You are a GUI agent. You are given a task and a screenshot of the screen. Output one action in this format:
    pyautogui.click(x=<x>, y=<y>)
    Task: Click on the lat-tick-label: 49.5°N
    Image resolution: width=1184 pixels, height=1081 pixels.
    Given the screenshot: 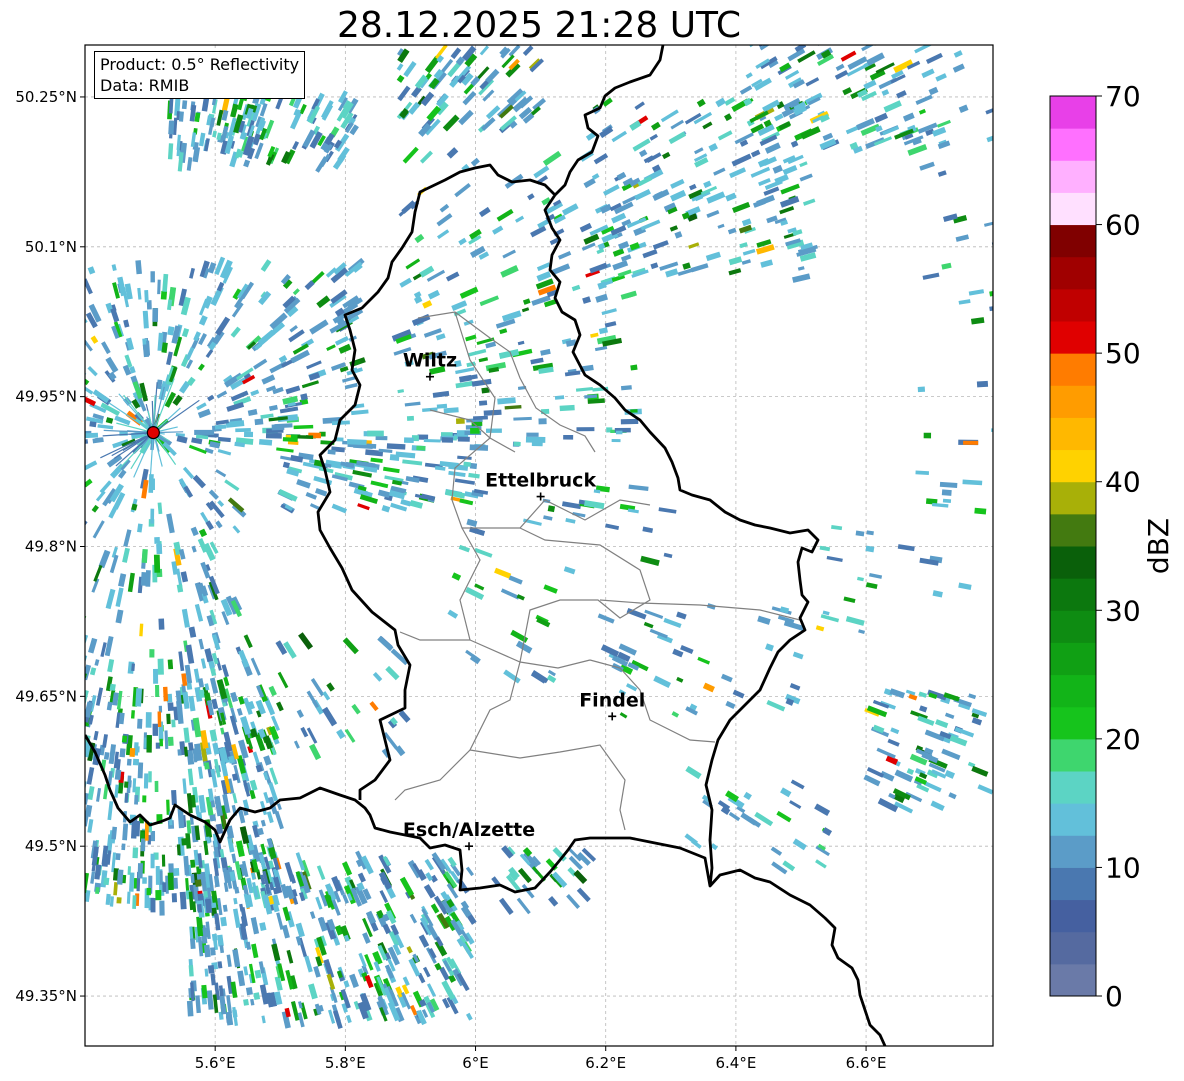 What is the action you would take?
    pyautogui.click(x=51, y=846)
    